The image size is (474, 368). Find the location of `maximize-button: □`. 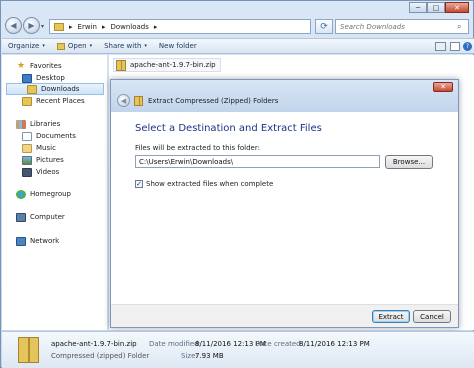

maximize-button: □ is located at coordinates (436, 7).